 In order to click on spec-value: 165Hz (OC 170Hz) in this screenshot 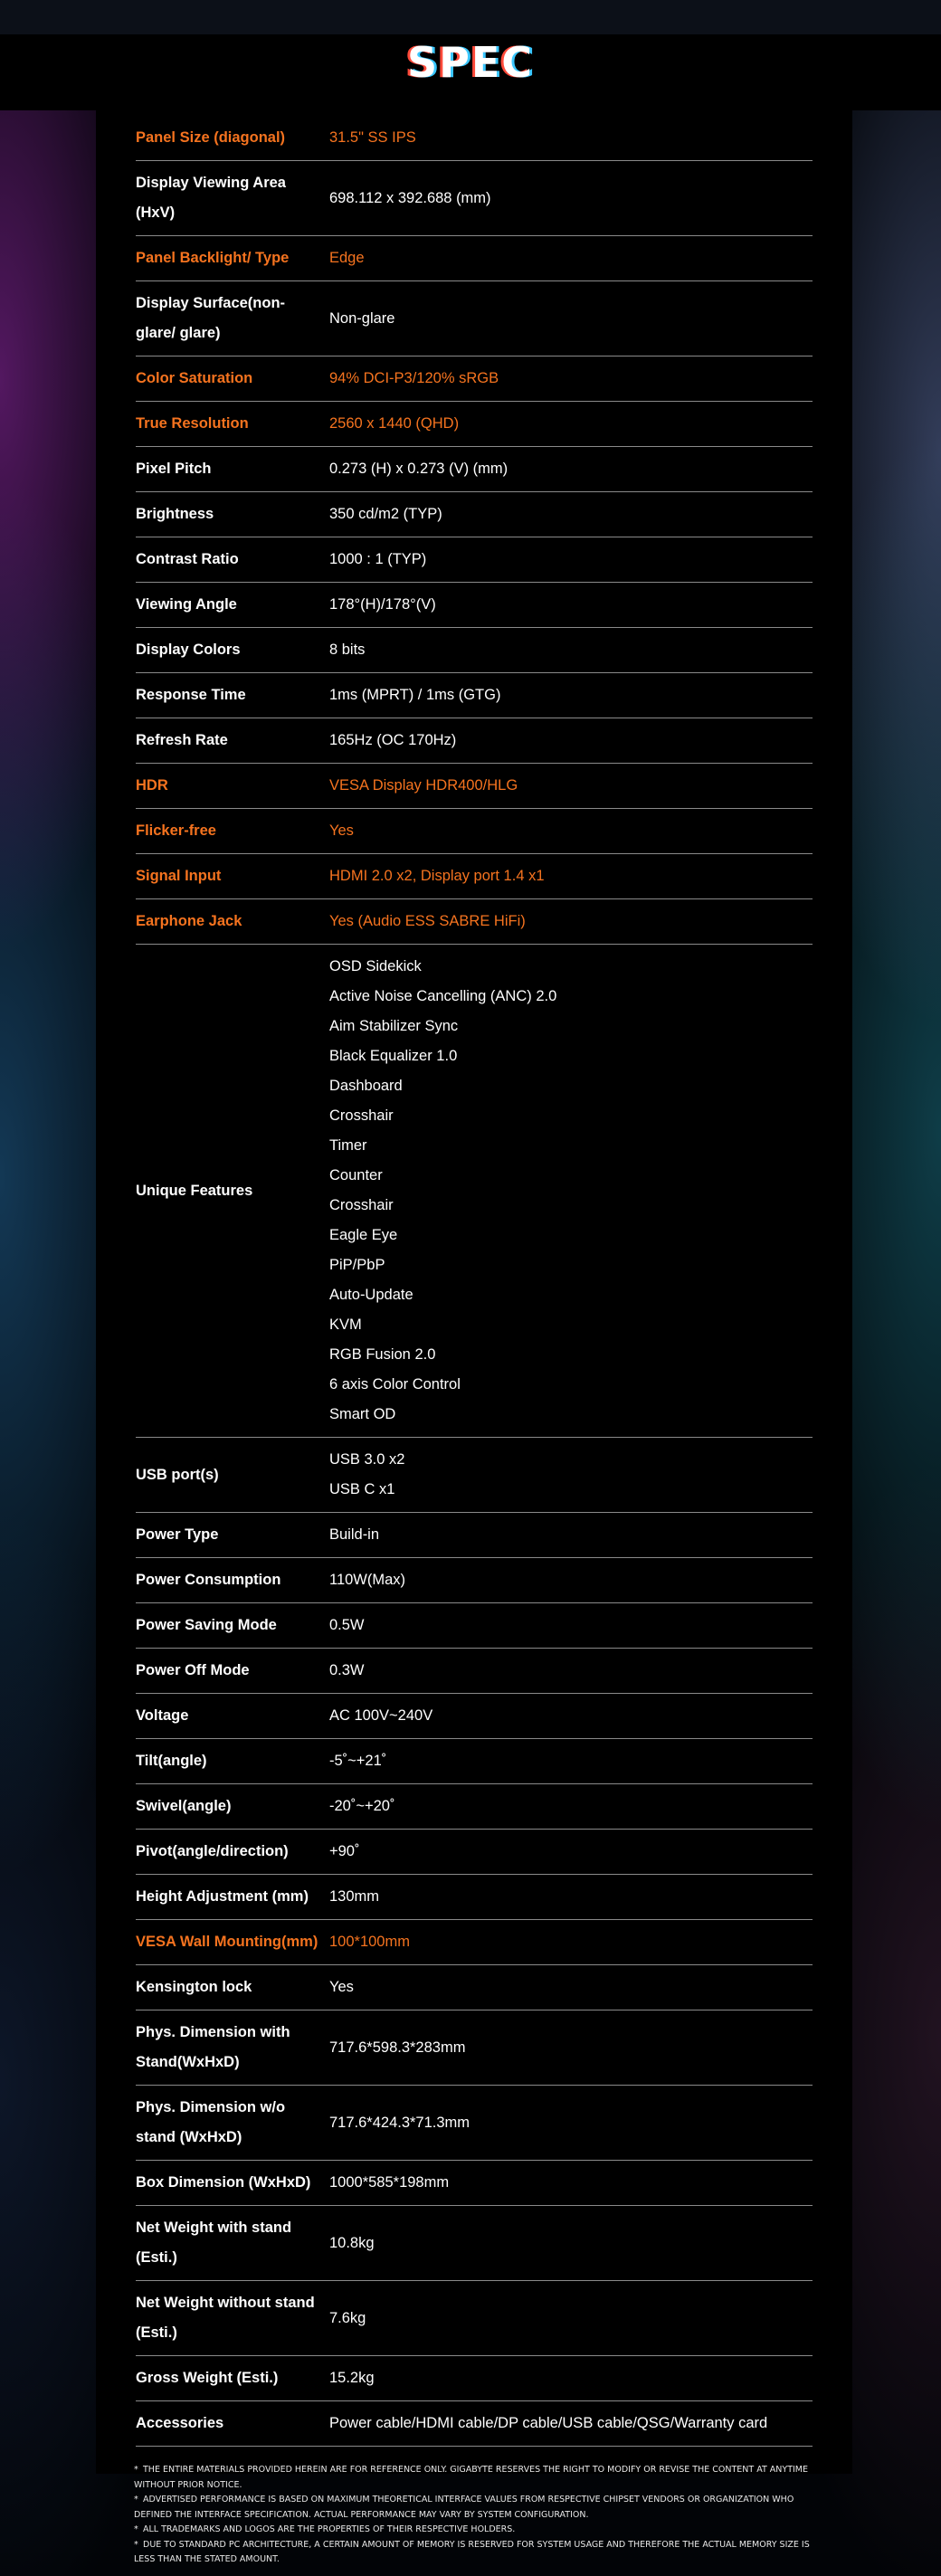, I will do `click(393, 740)`.